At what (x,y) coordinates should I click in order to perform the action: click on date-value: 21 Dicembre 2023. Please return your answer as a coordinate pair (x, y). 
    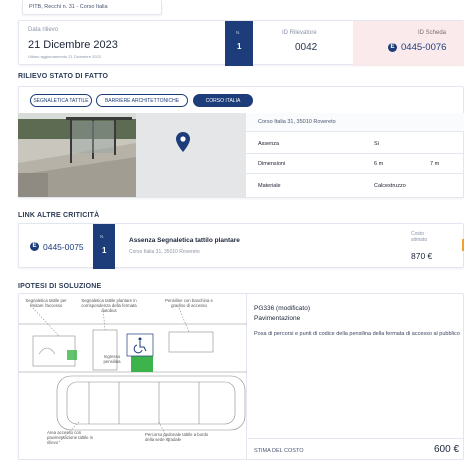
    Looking at the image, I should click on (73, 45).